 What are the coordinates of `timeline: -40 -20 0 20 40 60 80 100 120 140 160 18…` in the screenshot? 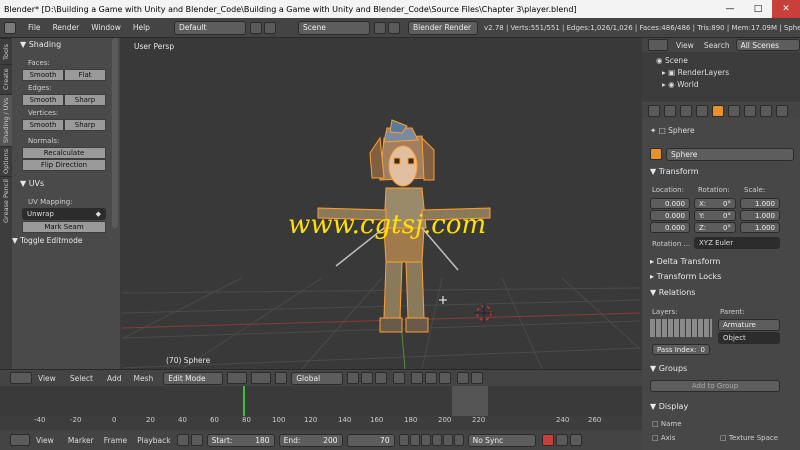 It's located at (321, 408).